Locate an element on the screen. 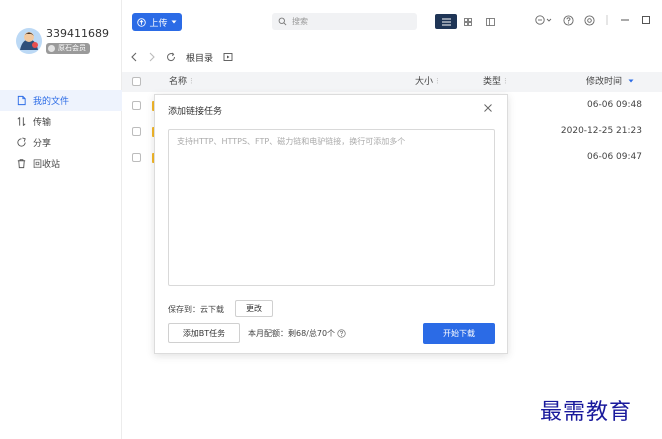 The image size is (662, 439). sidebar-item-share: 分享 is located at coordinates (61, 142).